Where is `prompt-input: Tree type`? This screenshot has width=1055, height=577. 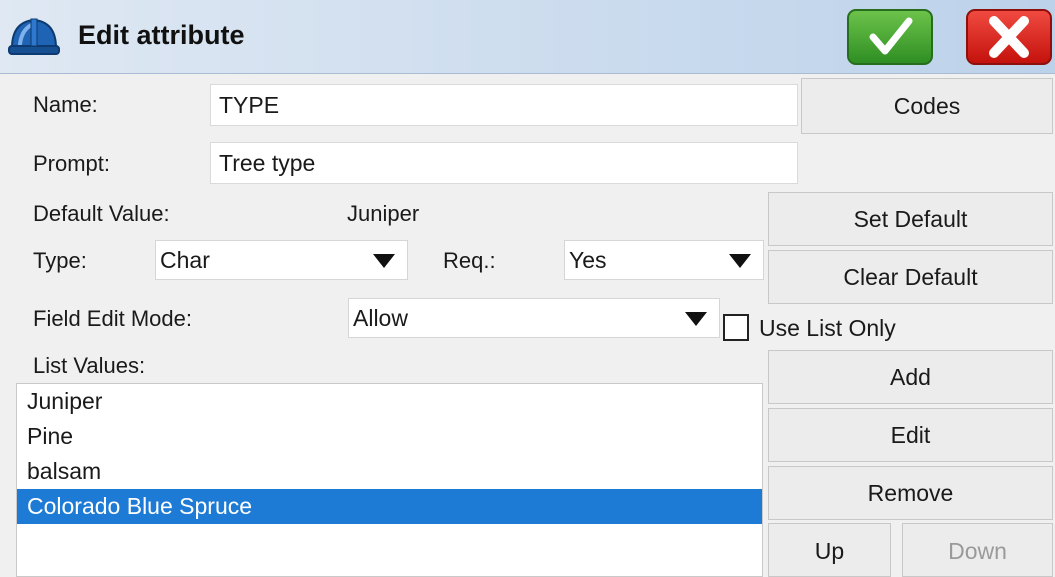 prompt-input: Tree type is located at coordinates (504, 163).